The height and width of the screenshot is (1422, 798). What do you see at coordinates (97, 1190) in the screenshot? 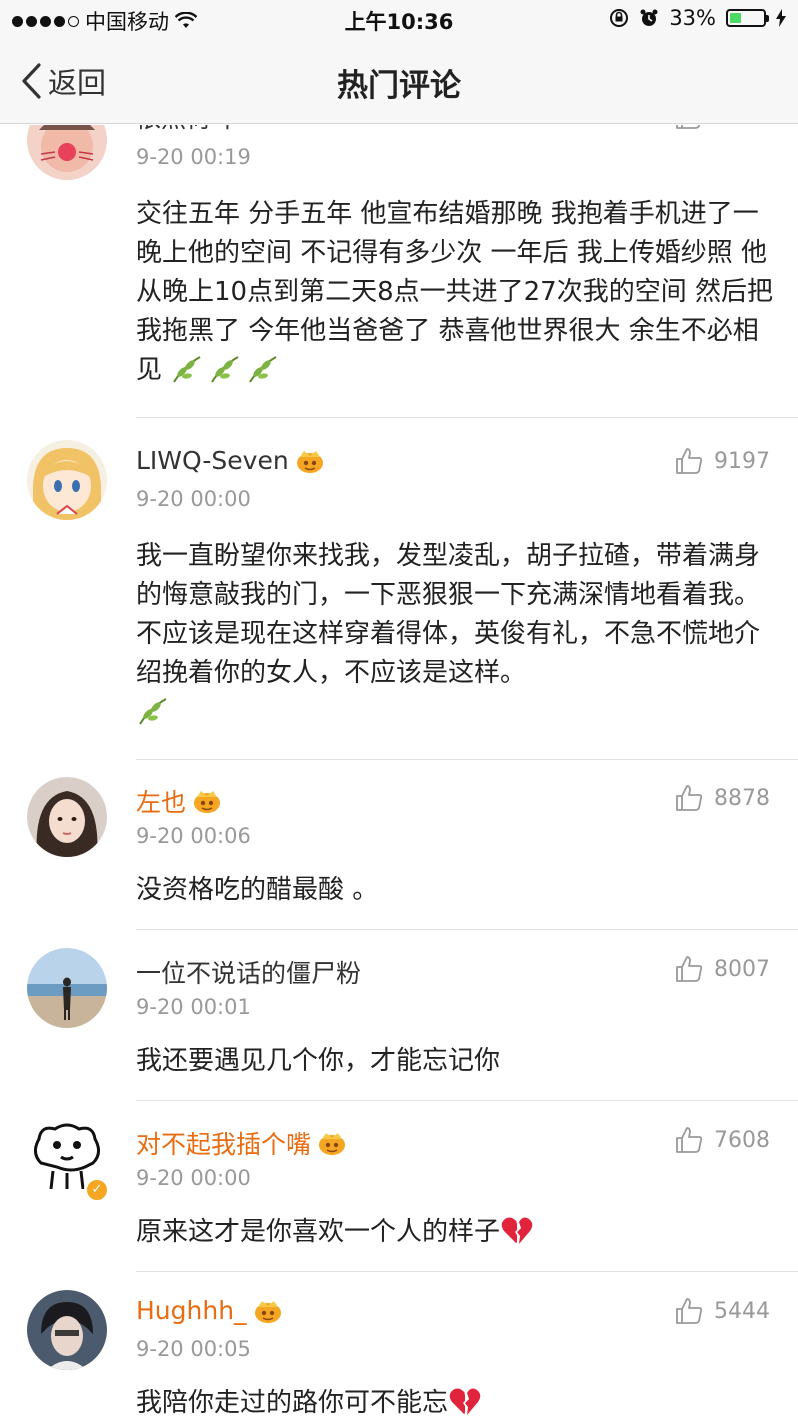
I see `verified-badge-icon: ✓` at bounding box center [97, 1190].